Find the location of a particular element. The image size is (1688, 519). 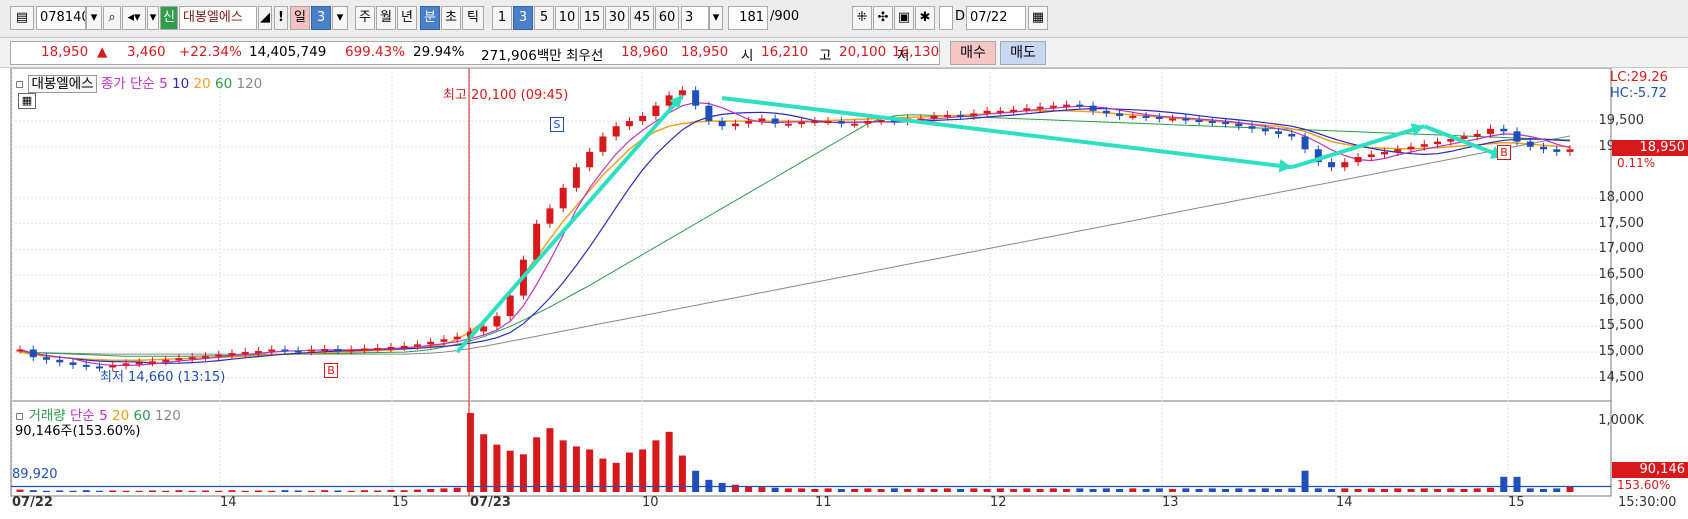

gear-icon: ✱ is located at coordinates (925, 18).